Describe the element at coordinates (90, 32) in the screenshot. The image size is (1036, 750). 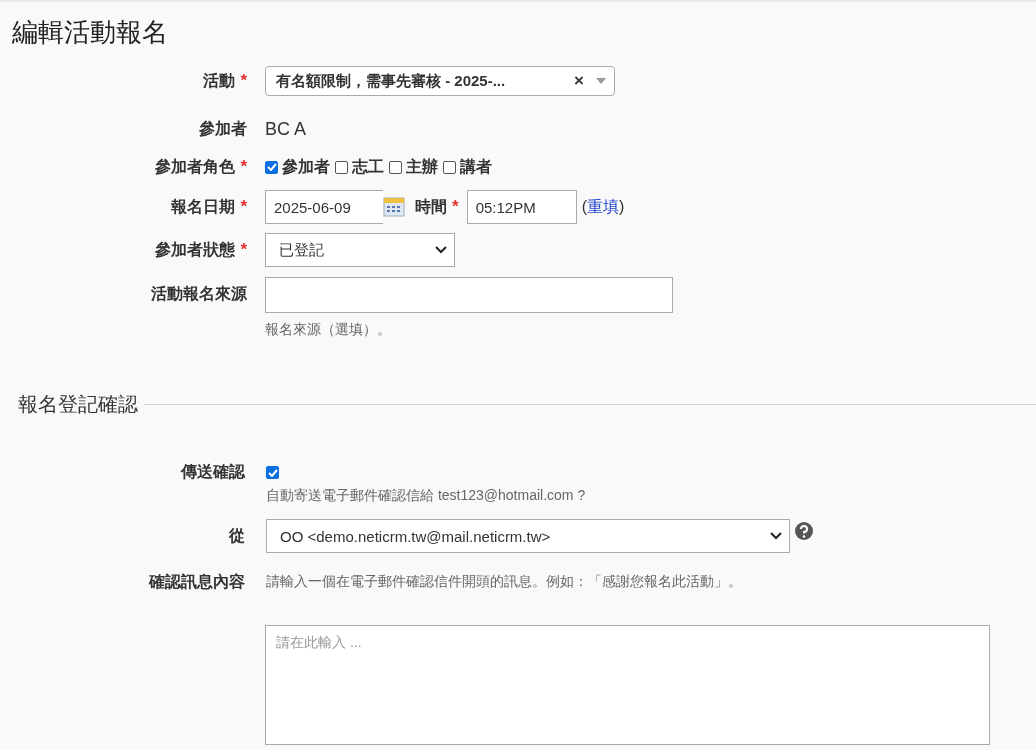
I see `page-title: 編輯活動報名` at that location.